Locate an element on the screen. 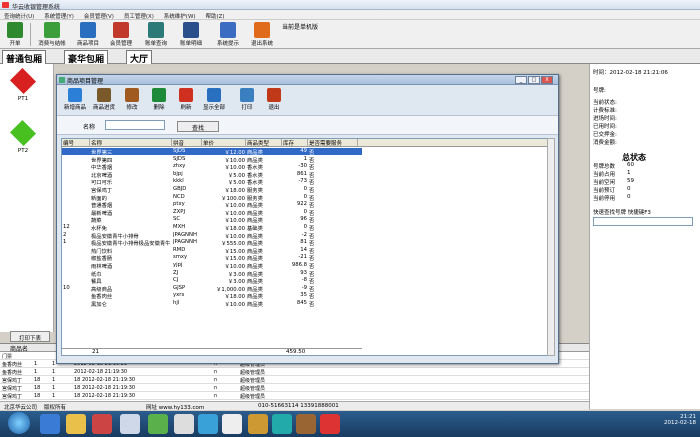 Image resolution: width=700 pixels, height=437 pixels. cell: 否 is located at coordinates (312, 305).